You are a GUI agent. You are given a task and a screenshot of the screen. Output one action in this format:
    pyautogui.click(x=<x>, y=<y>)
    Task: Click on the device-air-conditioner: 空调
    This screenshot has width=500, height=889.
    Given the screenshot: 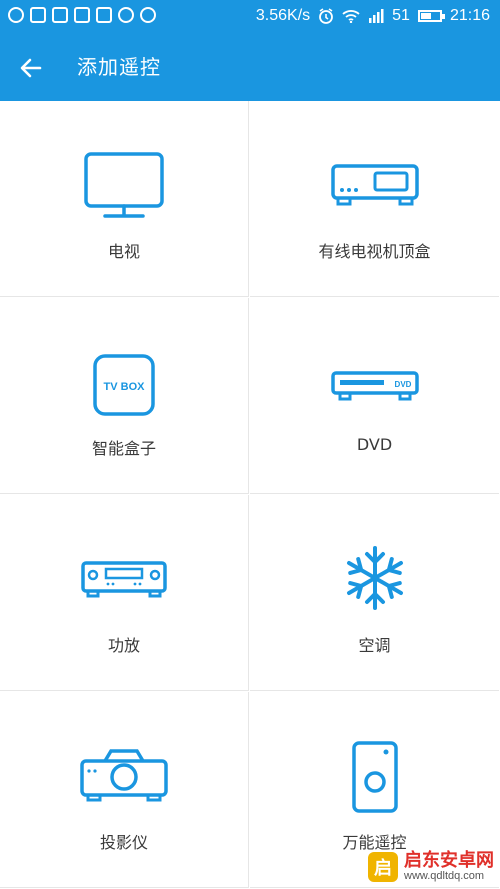 What is the action you would take?
    pyautogui.click(x=374, y=593)
    